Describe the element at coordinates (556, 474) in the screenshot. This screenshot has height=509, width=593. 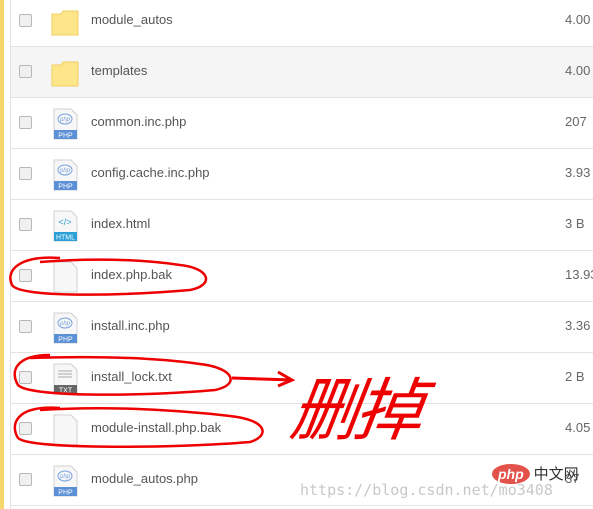
I see `logo-text: 中文网` at that location.